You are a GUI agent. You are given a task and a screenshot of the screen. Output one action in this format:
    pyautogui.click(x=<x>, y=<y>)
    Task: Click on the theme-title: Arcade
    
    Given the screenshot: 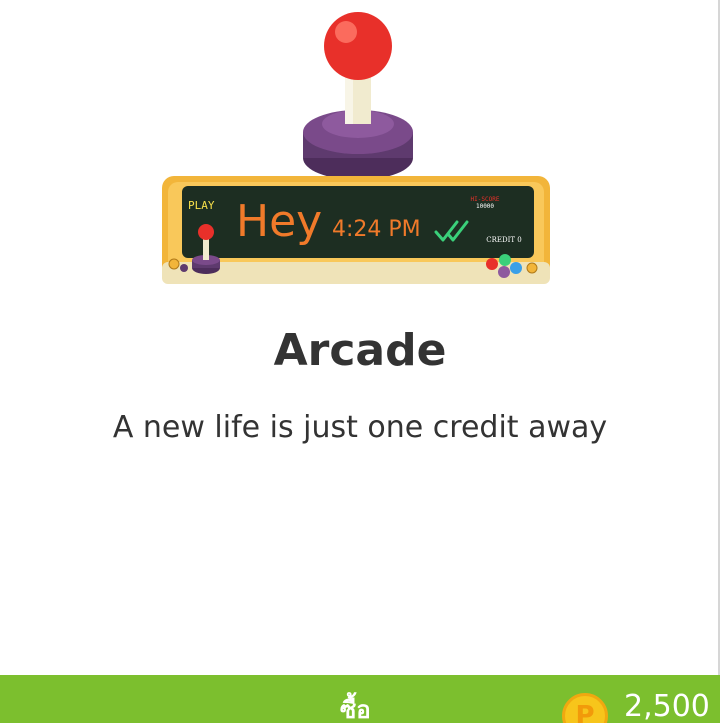 What is the action you would take?
    pyautogui.click(x=360, y=350)
    